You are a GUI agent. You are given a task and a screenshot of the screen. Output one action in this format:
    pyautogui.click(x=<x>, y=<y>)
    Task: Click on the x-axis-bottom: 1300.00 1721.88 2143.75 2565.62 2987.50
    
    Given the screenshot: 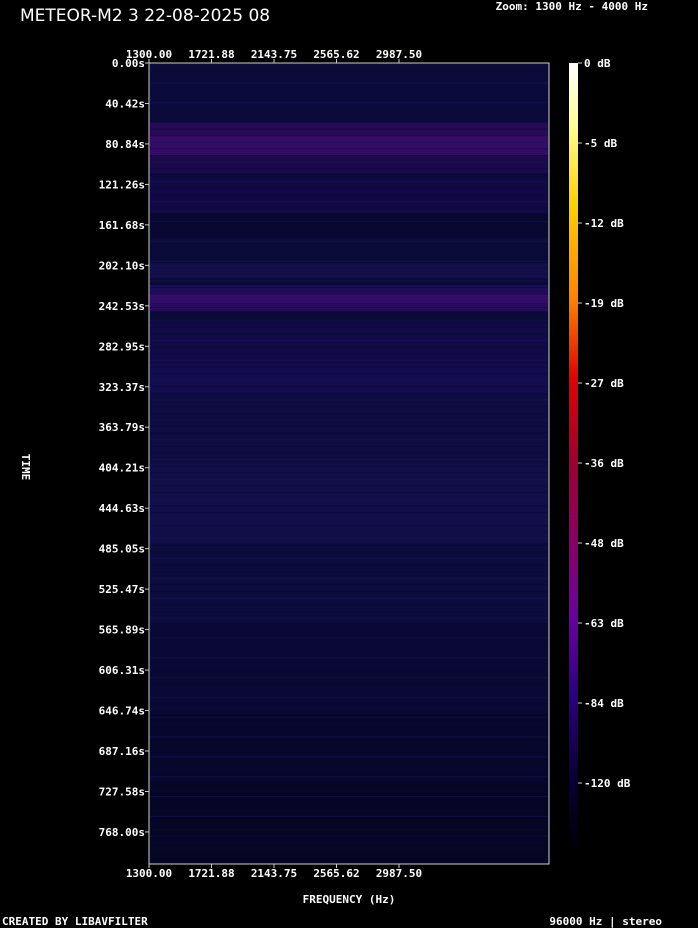 What is the action you would take?
    pyautogui.click(x=274, y=872)
    